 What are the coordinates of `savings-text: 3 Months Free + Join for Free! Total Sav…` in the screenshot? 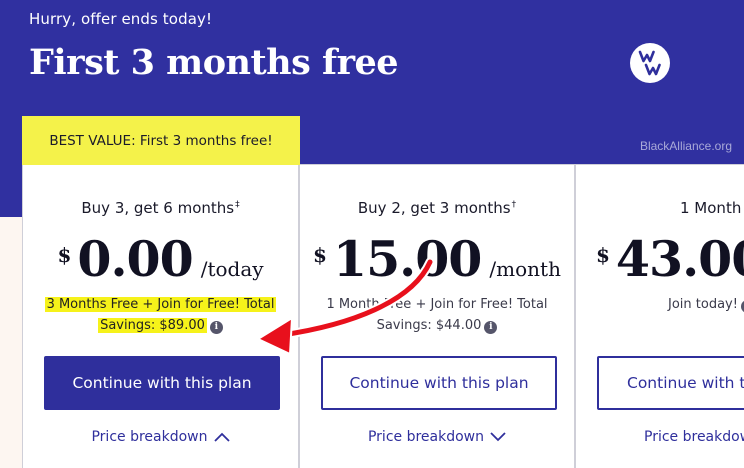 It's located at (160, 315).